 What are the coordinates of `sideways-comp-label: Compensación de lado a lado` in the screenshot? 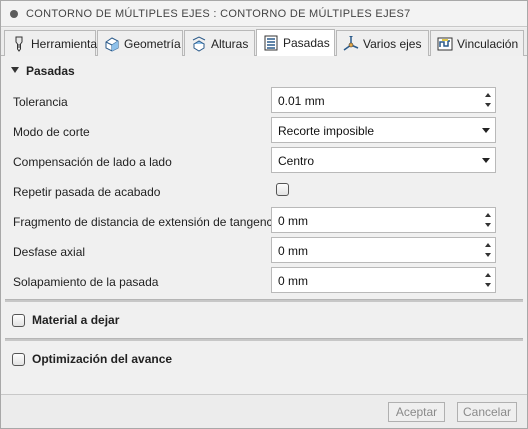 It's located at (92, 162).